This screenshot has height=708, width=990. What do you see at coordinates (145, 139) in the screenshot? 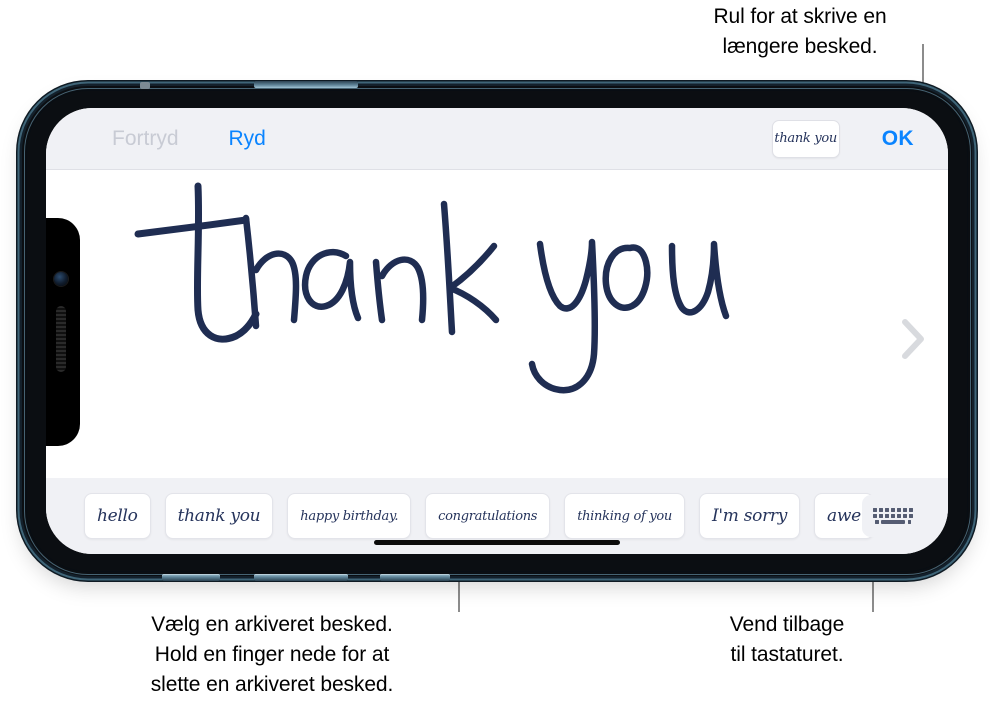
I see `undo-button: Fortryd` at bounding box center [145, 139].